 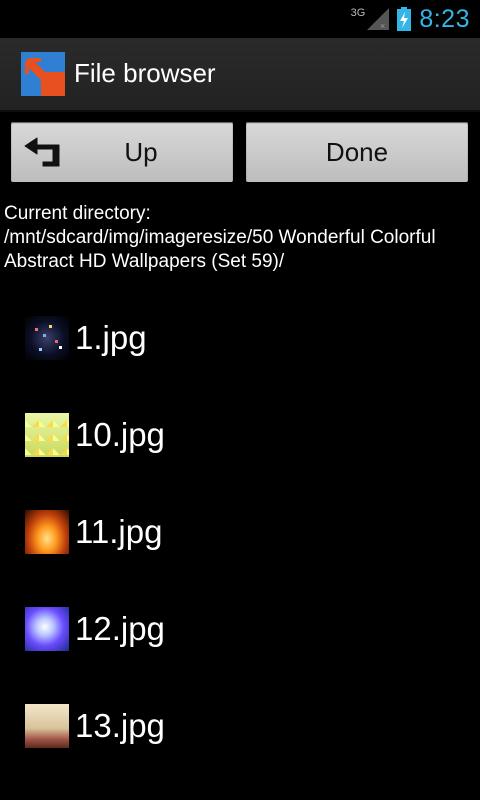 What do you see at coordinates (358, 13) in the screenshot?
I see `network-type-label: 3G` at bounding box center [358, 13].